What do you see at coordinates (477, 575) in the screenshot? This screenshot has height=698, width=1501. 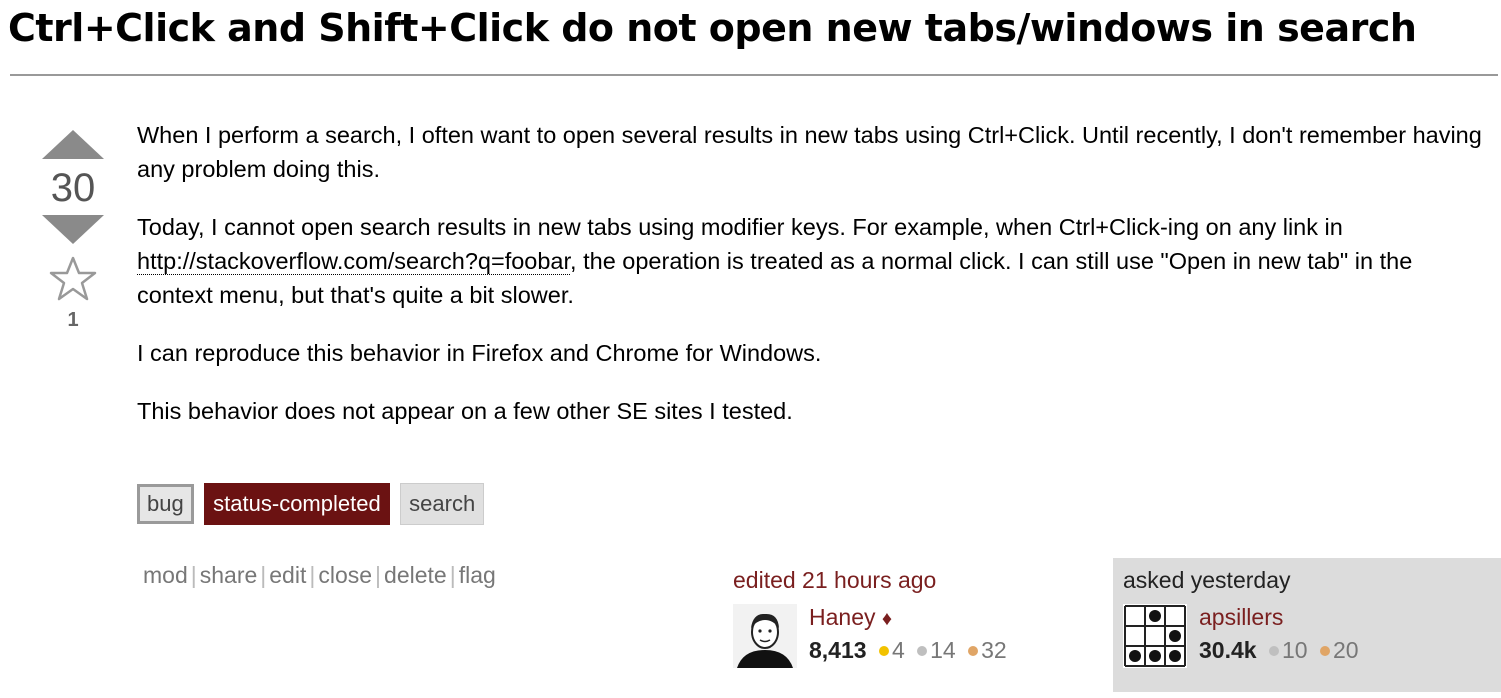 I see `flag-link: flag` at bounding box center [477, 575].